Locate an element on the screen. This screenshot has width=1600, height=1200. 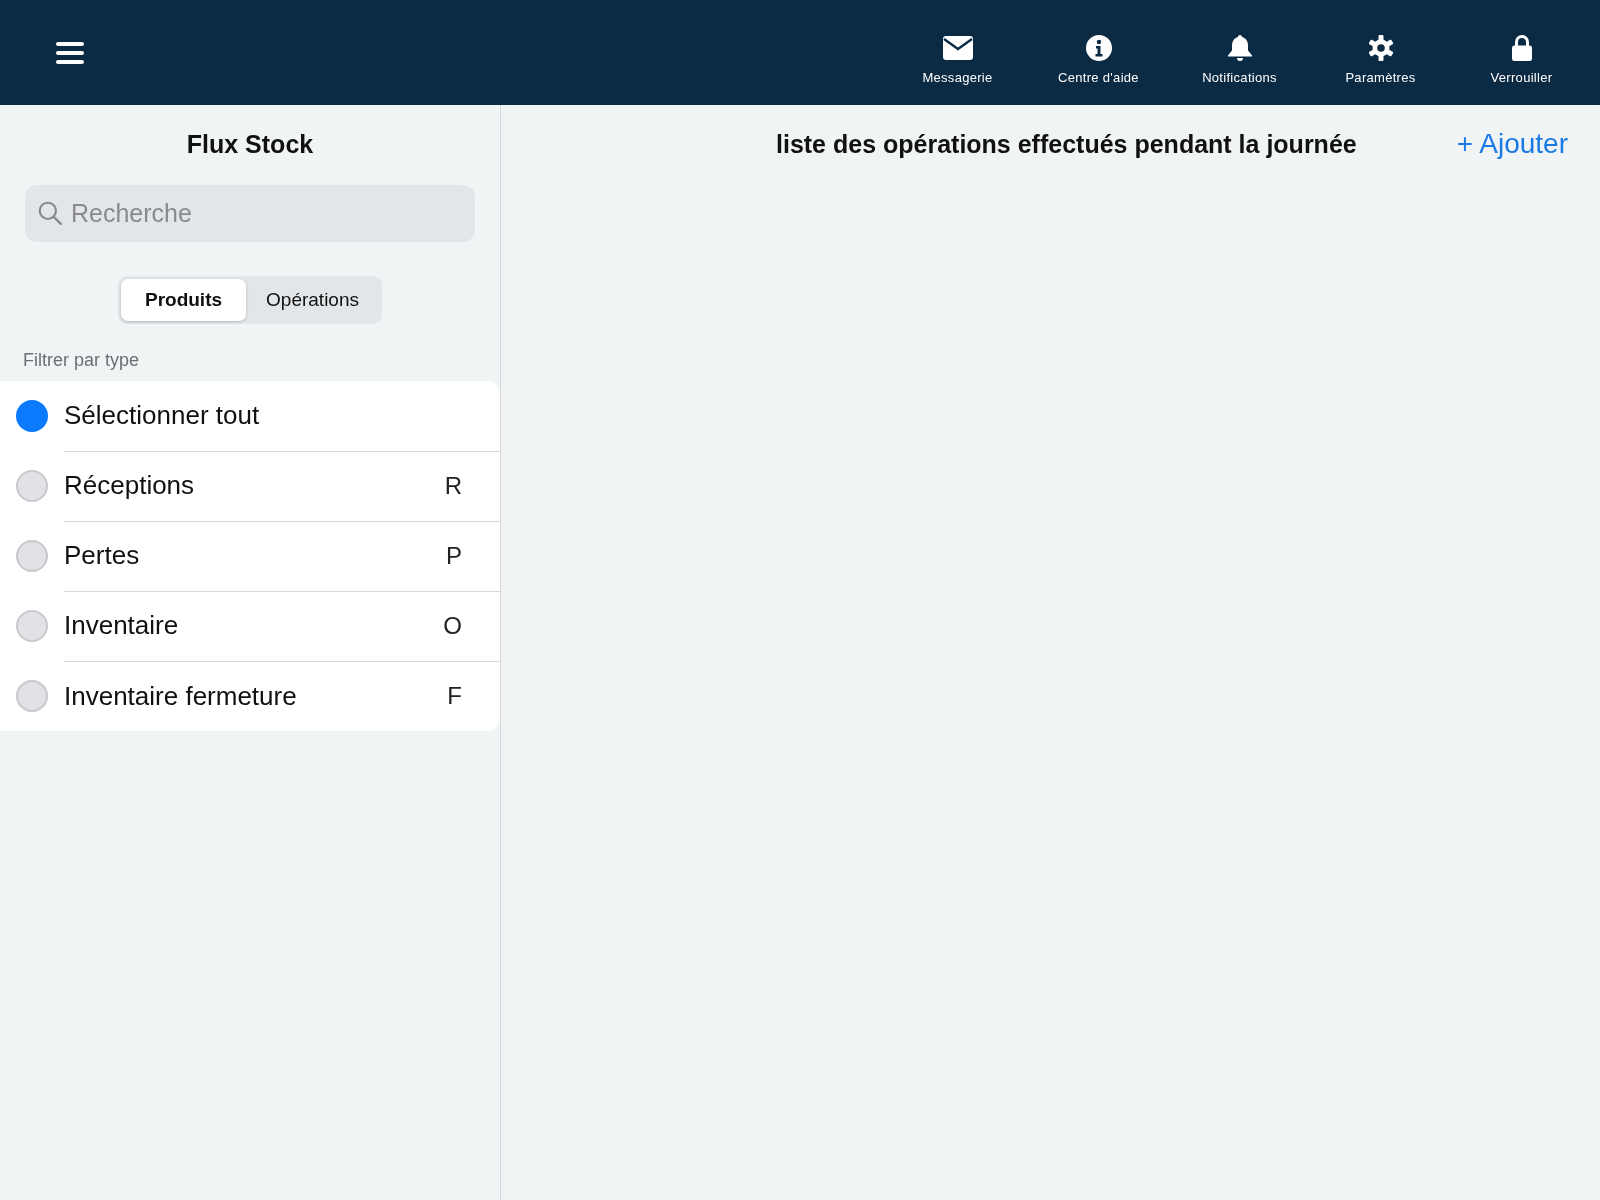
shortcut-letter: O is located at coordinates (452, 625).